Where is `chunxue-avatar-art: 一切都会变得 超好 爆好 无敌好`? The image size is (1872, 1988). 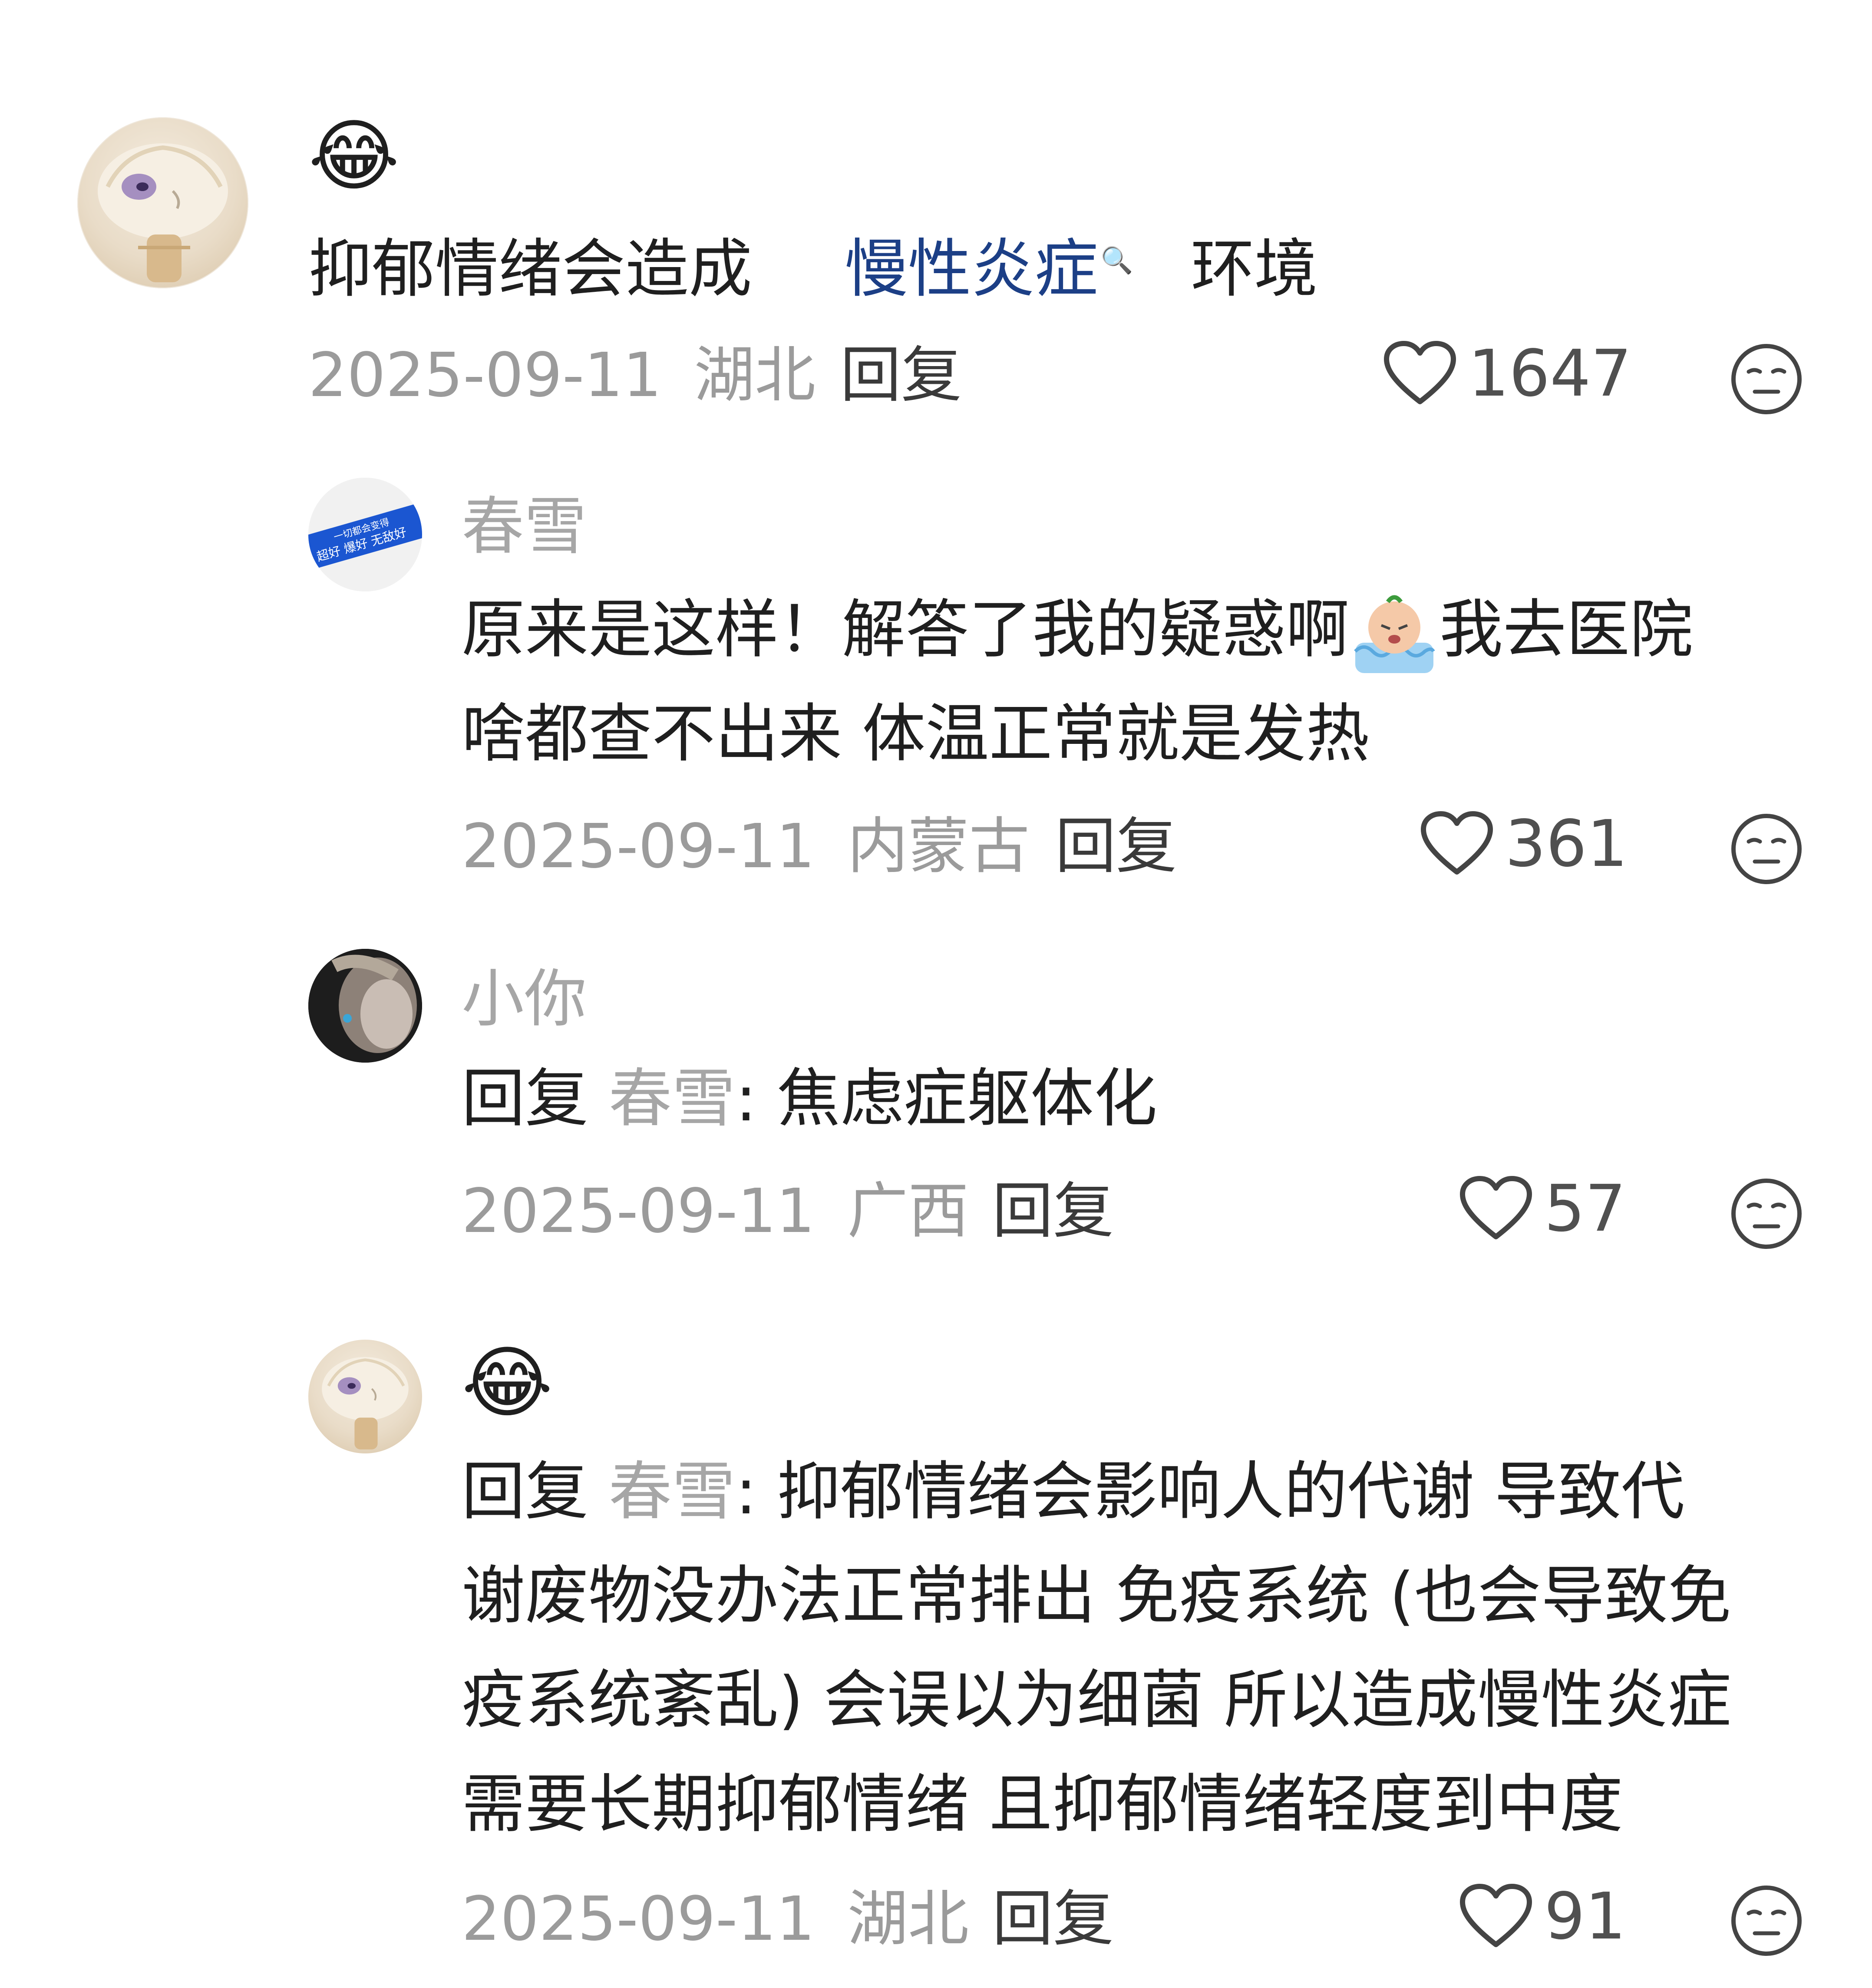 chunxue-avatar-art: 一切都会变得 超好 爆好 无敌好 is located at coordinates (365, 534).